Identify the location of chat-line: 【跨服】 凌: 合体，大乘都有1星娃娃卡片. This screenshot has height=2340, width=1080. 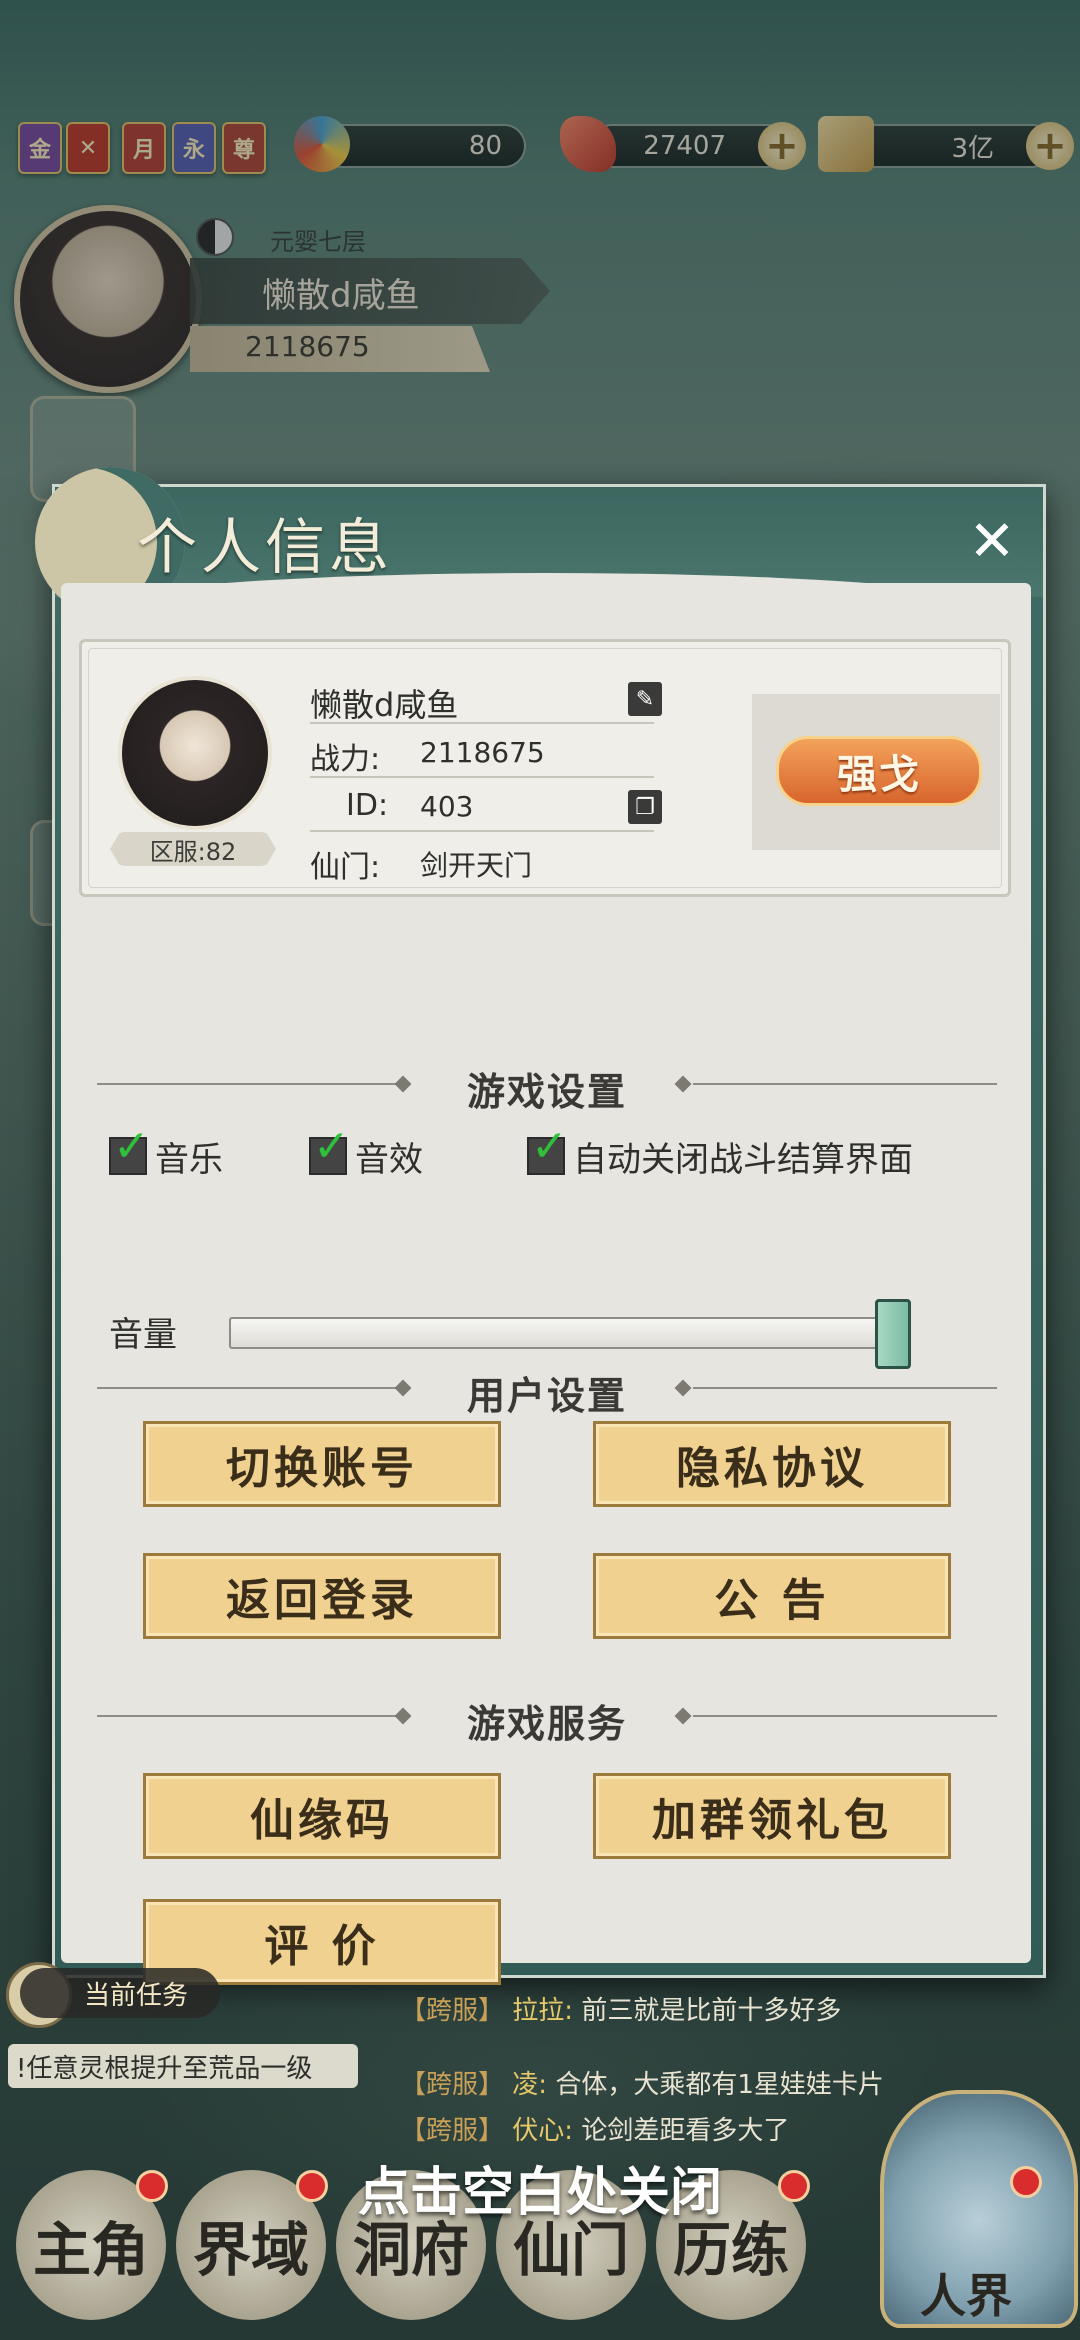
(642, 2082).